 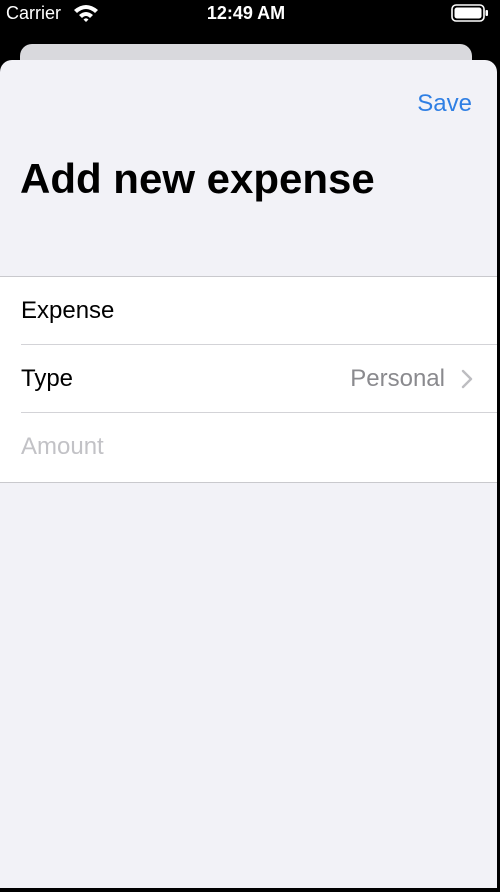 What do you see at coordinates (197, 178) in the screenshot?
I see `page-title: Add new expense` at bounding box center [197, 178].